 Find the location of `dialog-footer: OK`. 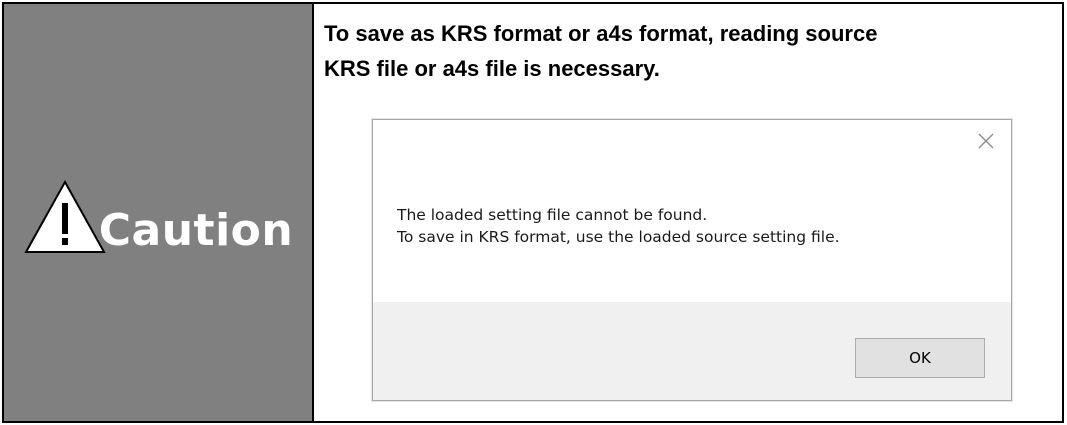

dialog-footer: OK is located at coordinates (692, 351).